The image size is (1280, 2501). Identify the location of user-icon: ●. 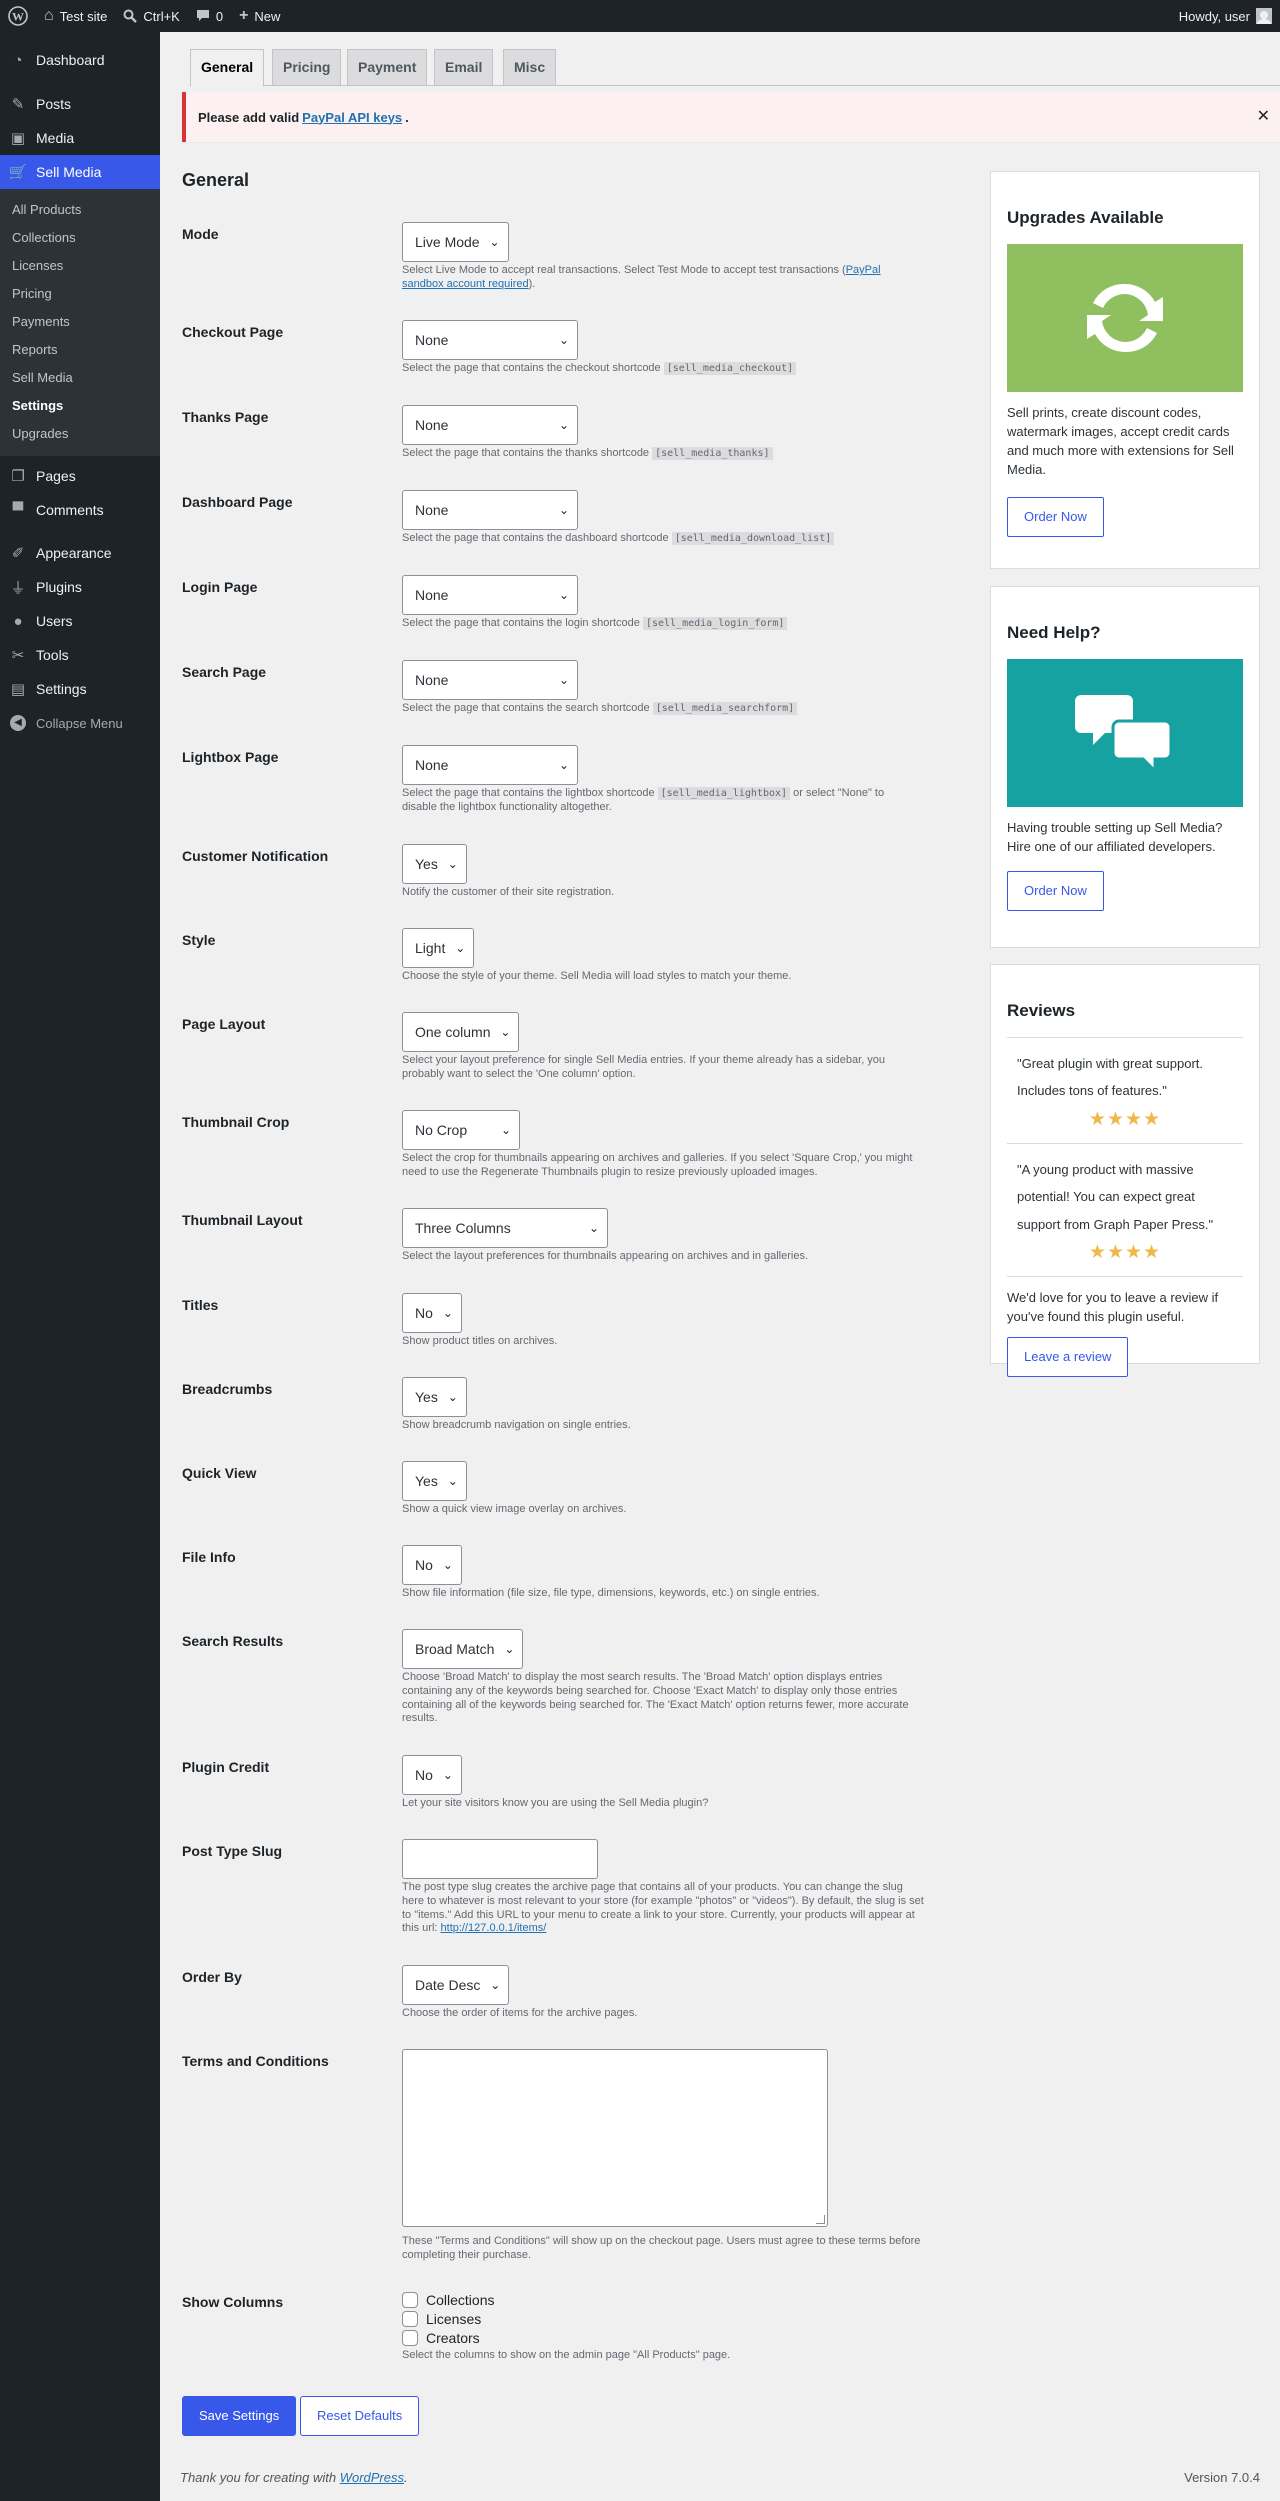
(18, 621).